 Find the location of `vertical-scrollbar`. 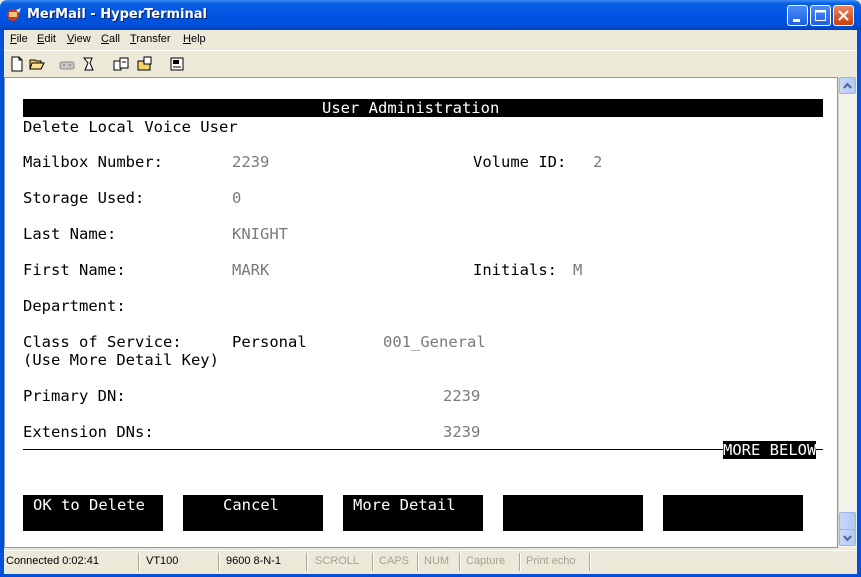

vertical-scrollbar is located at coordinates (847, 312).